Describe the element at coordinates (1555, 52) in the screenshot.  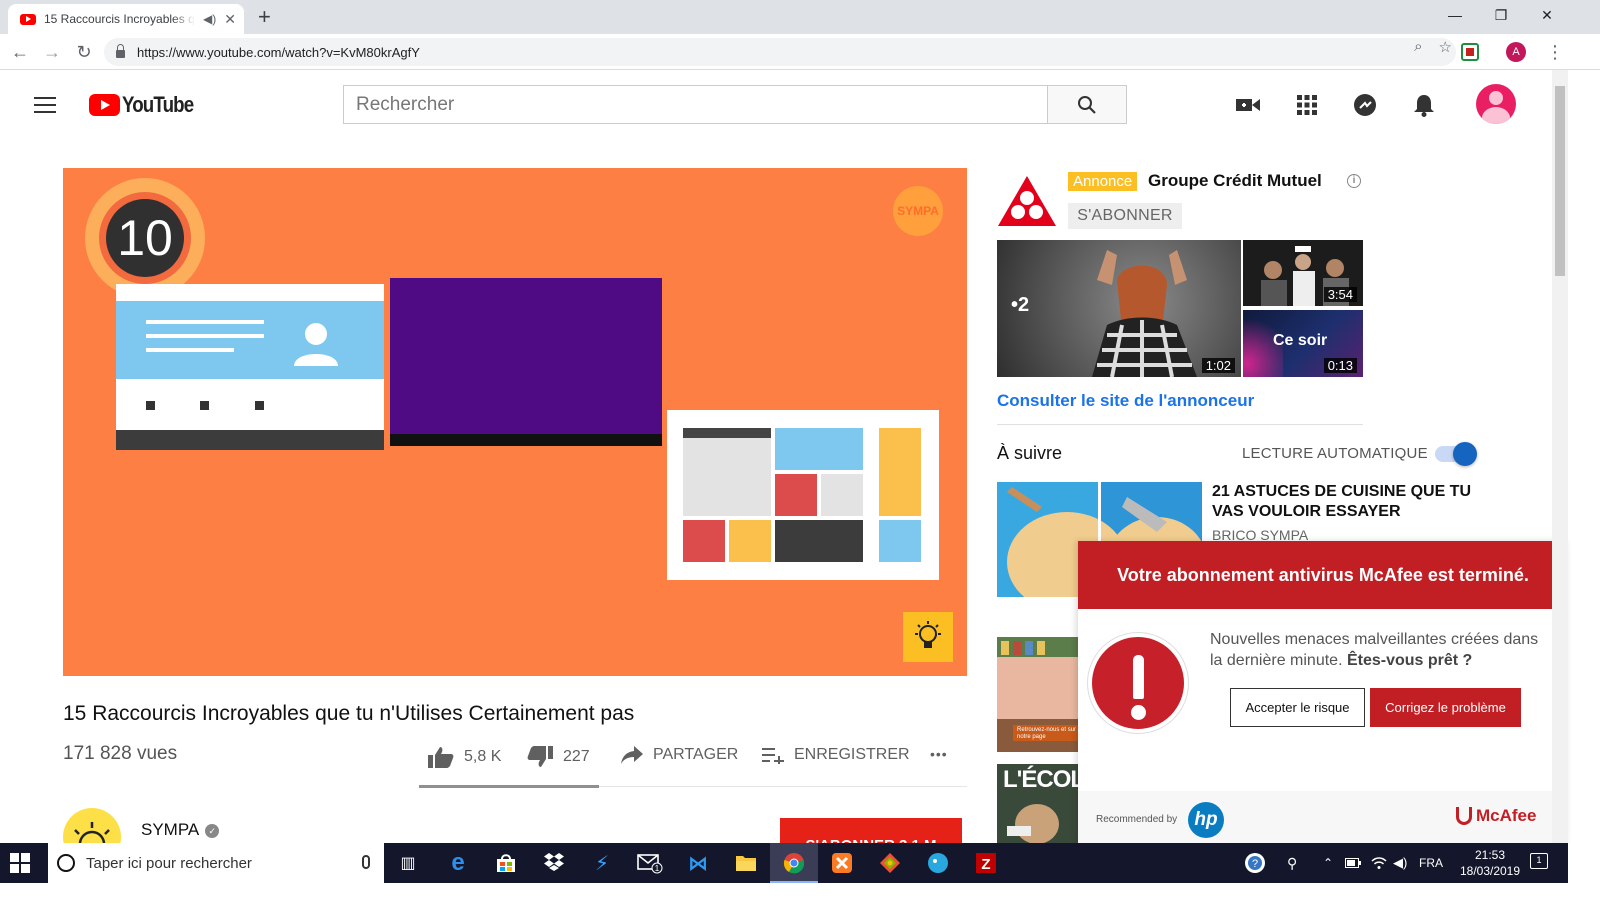
I see `browser-menu-icon: ⋮` at that location.